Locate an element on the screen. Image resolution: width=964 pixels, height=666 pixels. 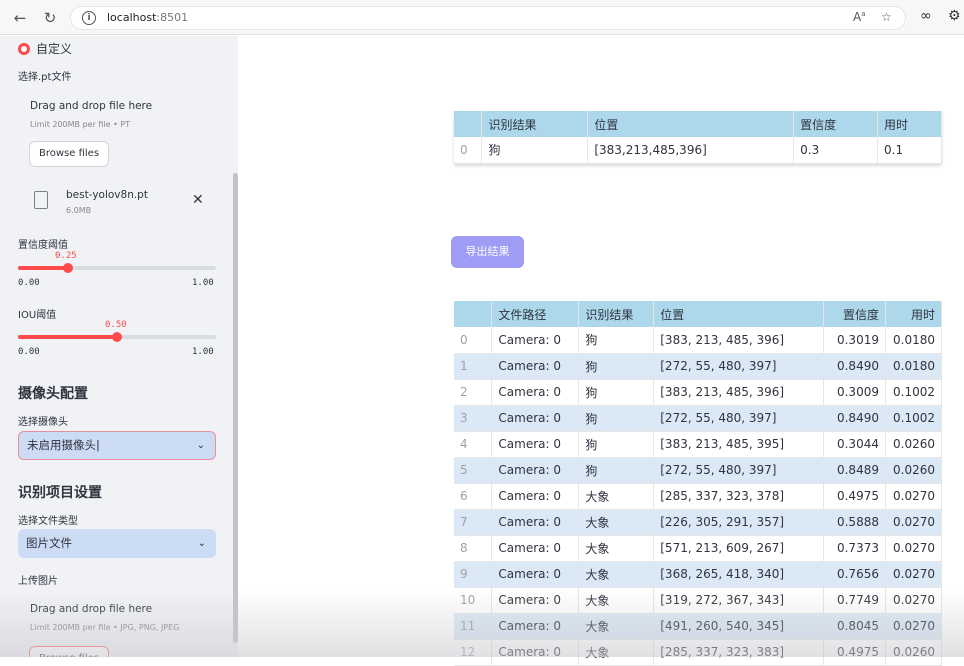
iou-slider is located at coordinates (117, 337).